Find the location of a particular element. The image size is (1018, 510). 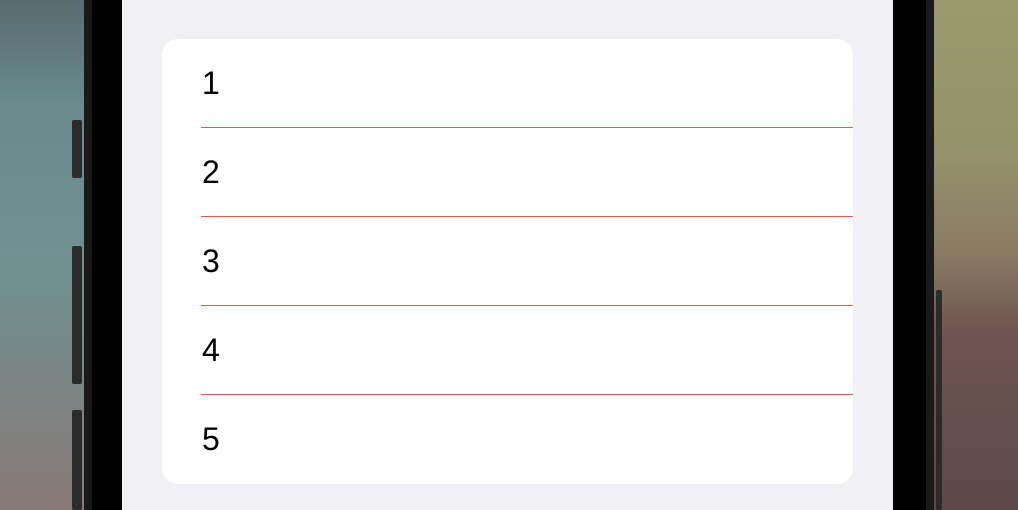

volume-down-button is located at coordinates (77, 315).